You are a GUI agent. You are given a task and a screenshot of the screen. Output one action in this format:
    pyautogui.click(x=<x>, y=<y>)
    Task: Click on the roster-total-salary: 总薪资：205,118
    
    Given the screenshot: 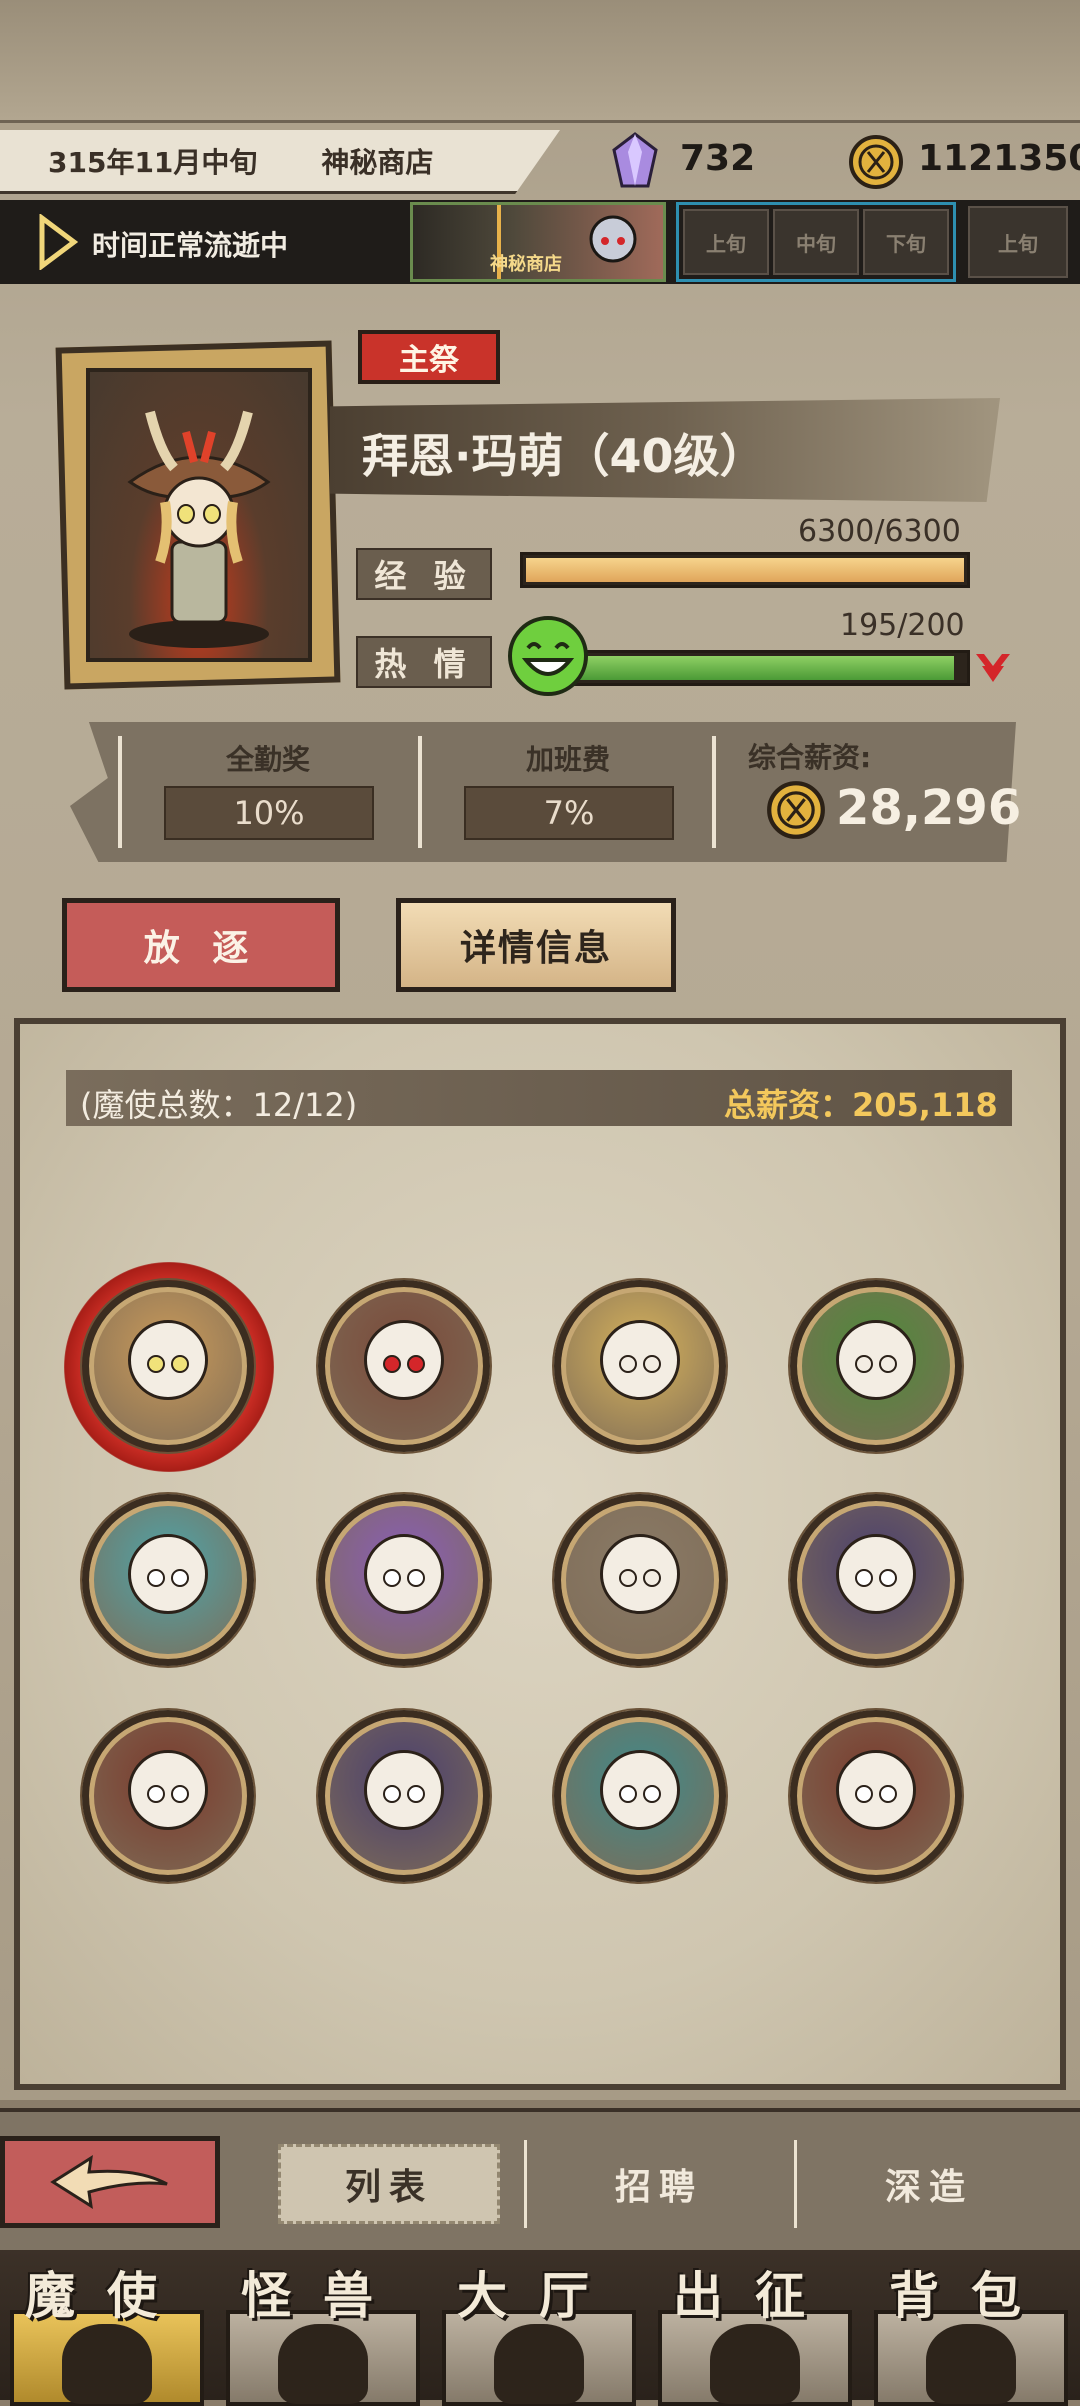 What is the action you would take?
    pyautogui.click(x=861, y=1105)
    